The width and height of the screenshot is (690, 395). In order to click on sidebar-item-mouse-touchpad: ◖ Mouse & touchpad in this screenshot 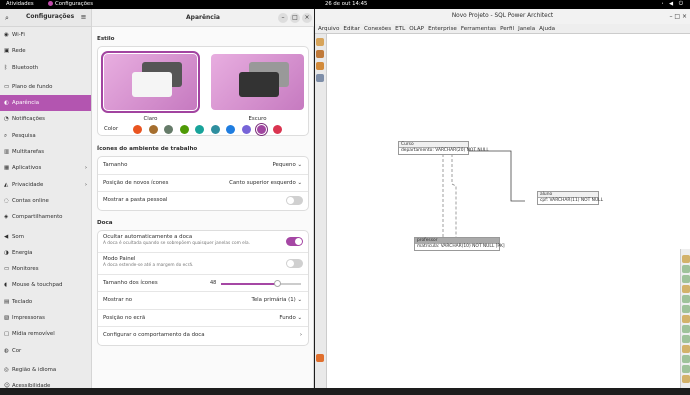, I will do `click(45, 285)`.